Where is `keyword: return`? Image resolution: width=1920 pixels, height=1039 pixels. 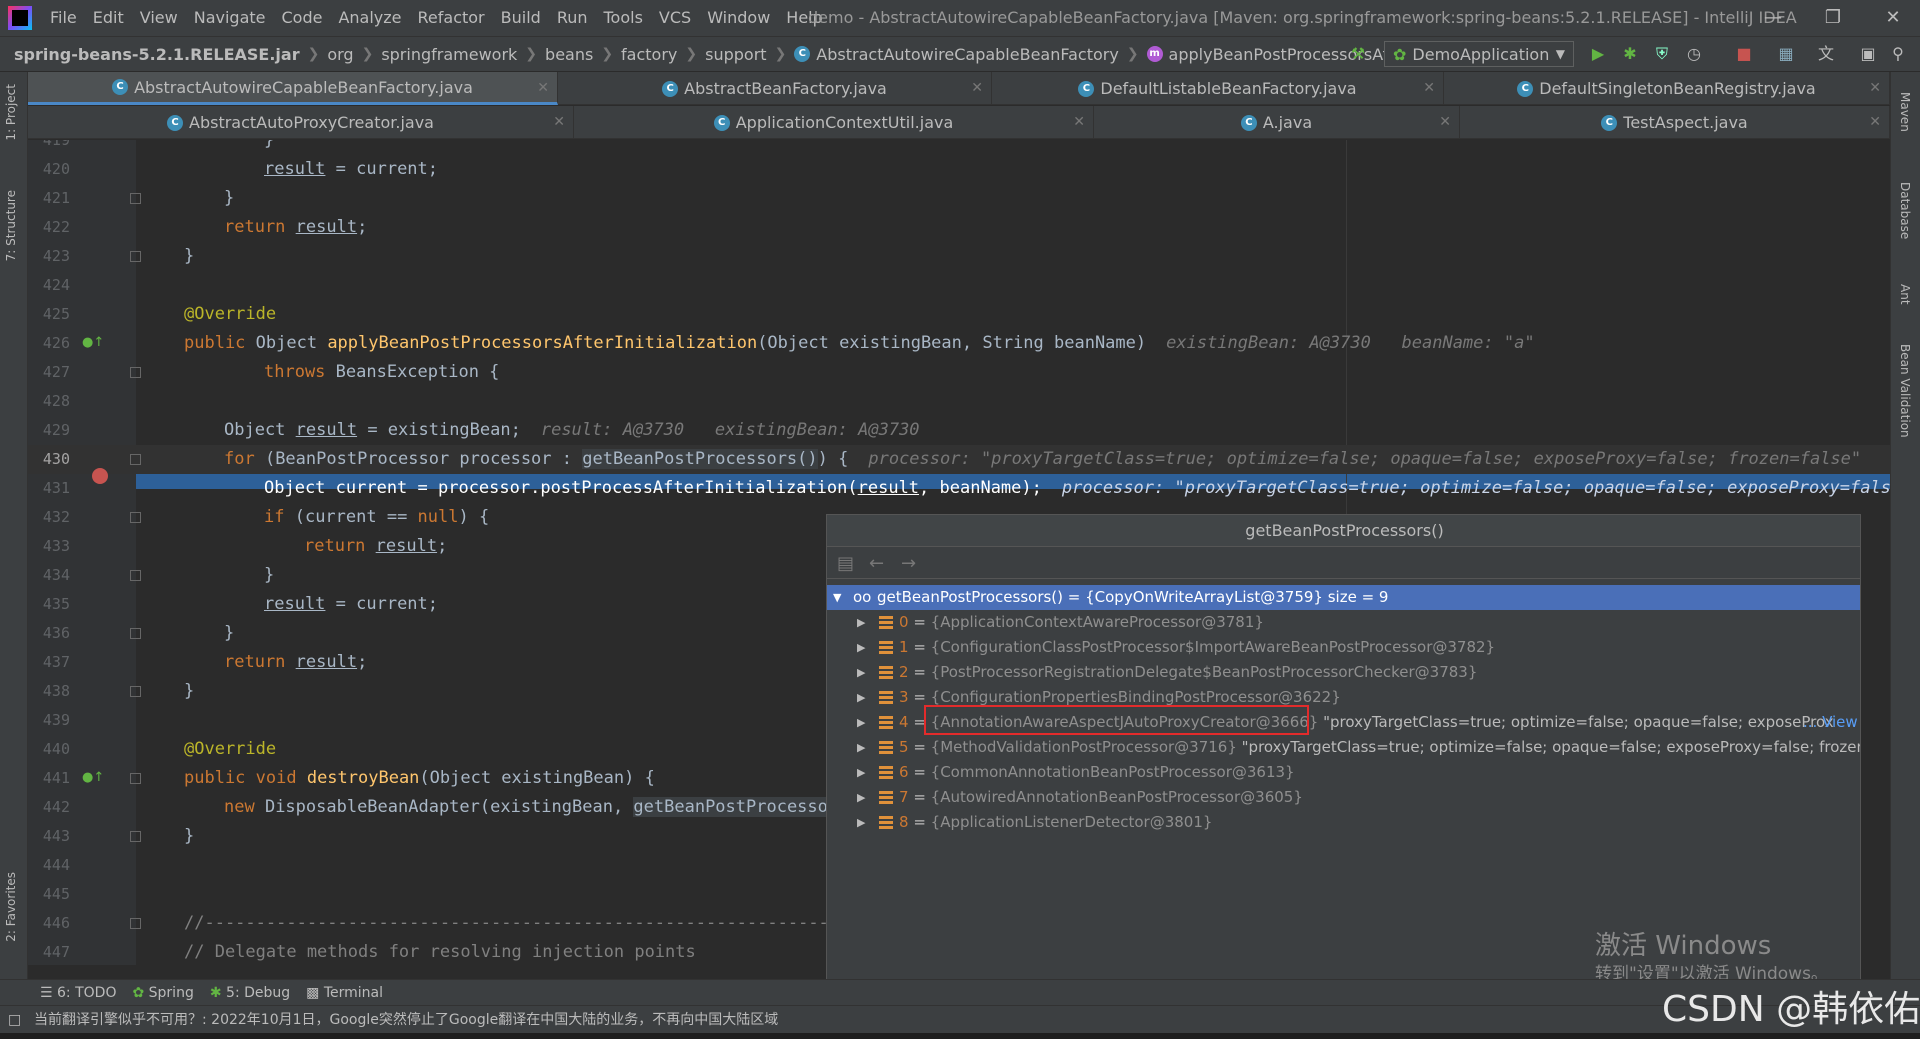 keyword: return is located at coordinates (260, 227).